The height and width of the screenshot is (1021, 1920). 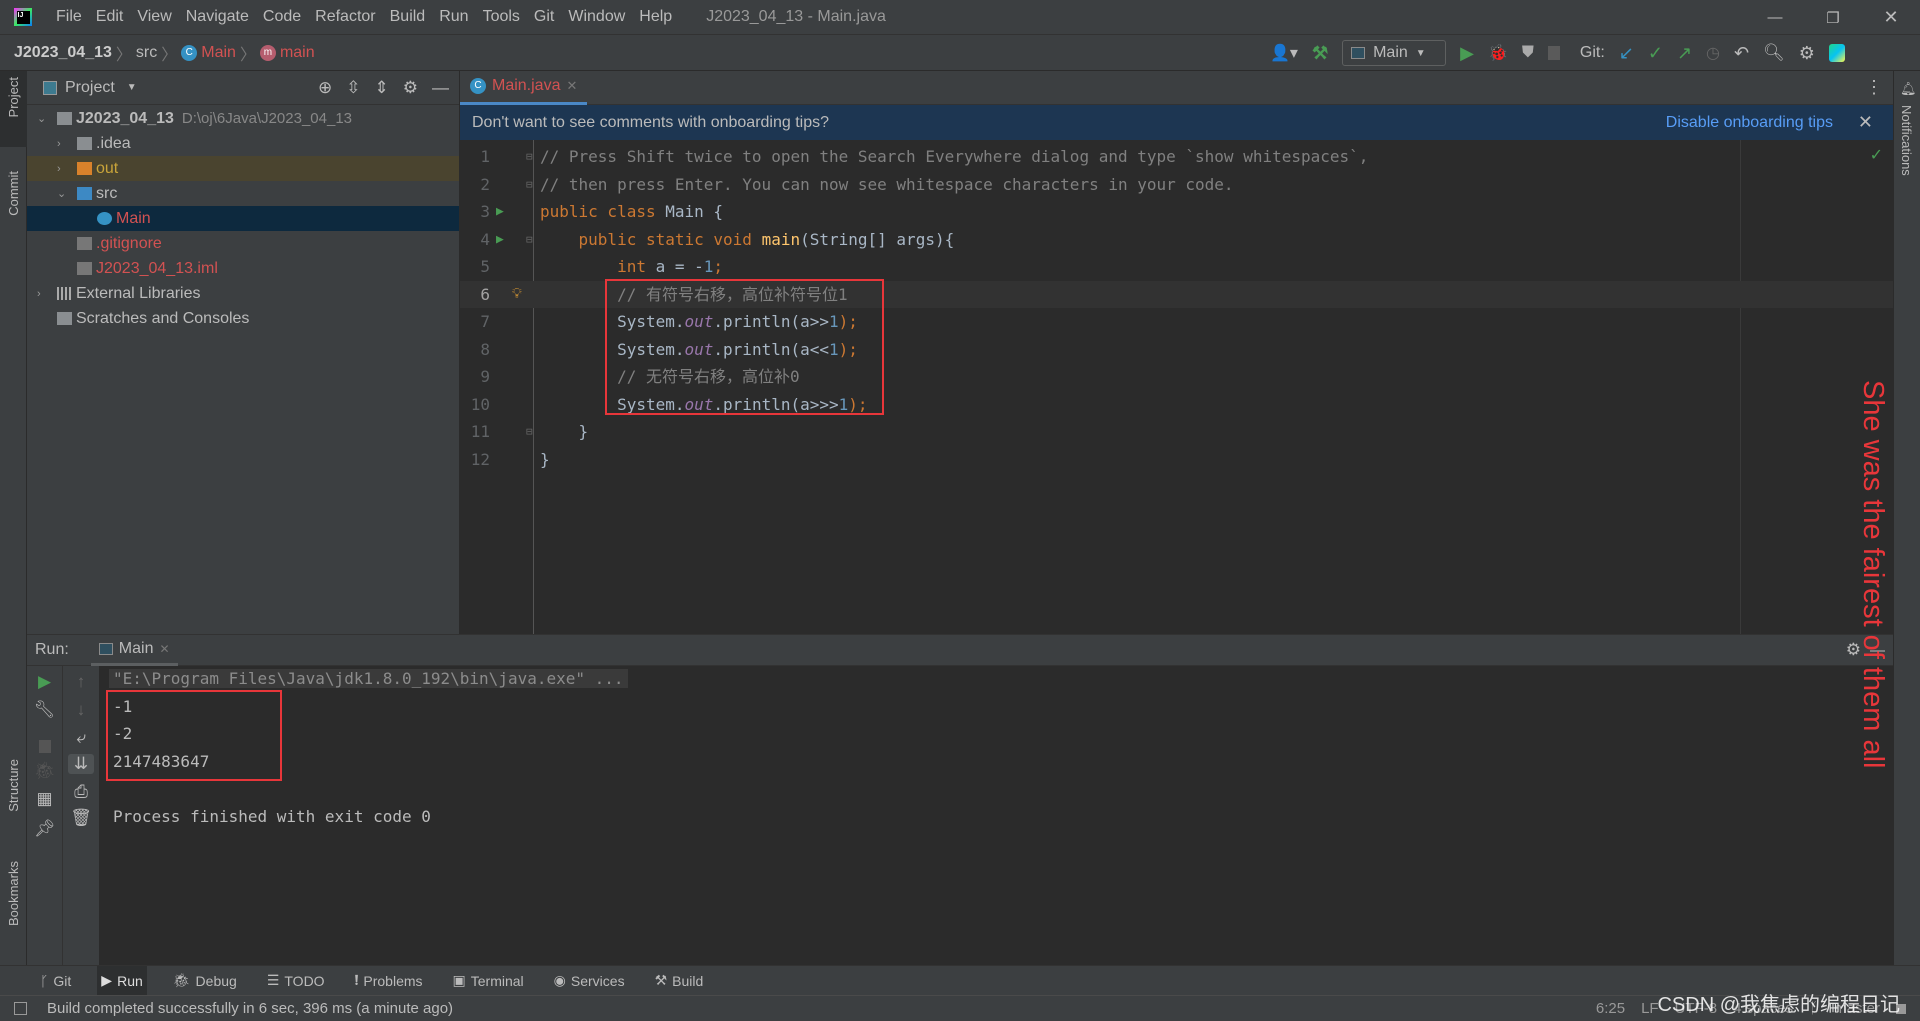 I want to click on line-number: 1, so click(x=475, y=157).